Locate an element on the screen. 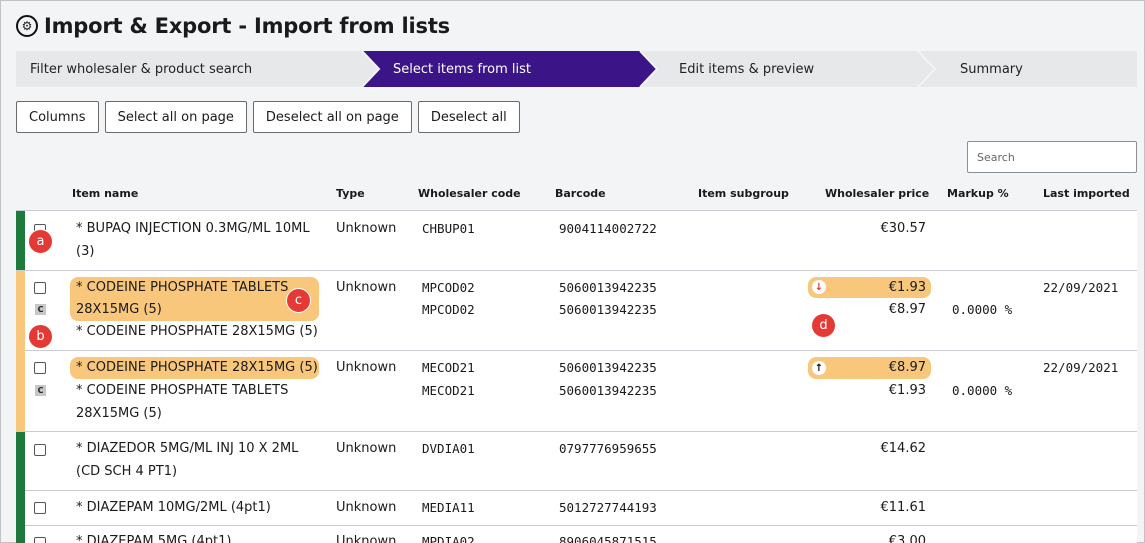 This screenshot has height=543, width=1145. status-bar-orange is located at coordinates (20, 351).